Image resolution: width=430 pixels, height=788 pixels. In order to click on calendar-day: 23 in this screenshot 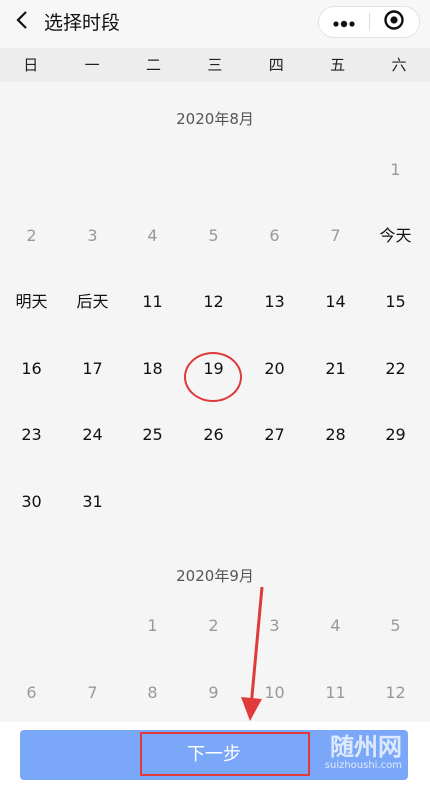, I will do `click(31, 435)`.